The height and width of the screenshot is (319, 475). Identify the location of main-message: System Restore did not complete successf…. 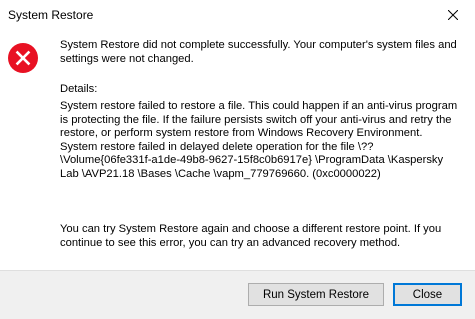
(258, 52).